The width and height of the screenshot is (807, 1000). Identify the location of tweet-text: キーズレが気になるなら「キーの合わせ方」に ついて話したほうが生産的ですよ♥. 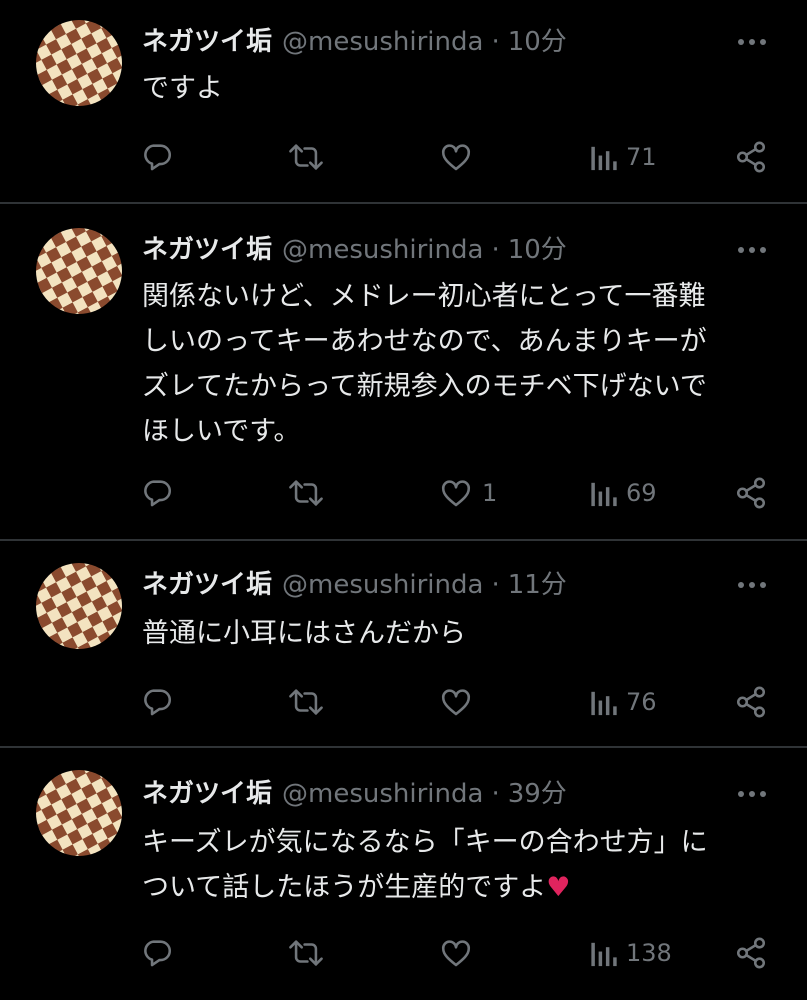
(457, 865).